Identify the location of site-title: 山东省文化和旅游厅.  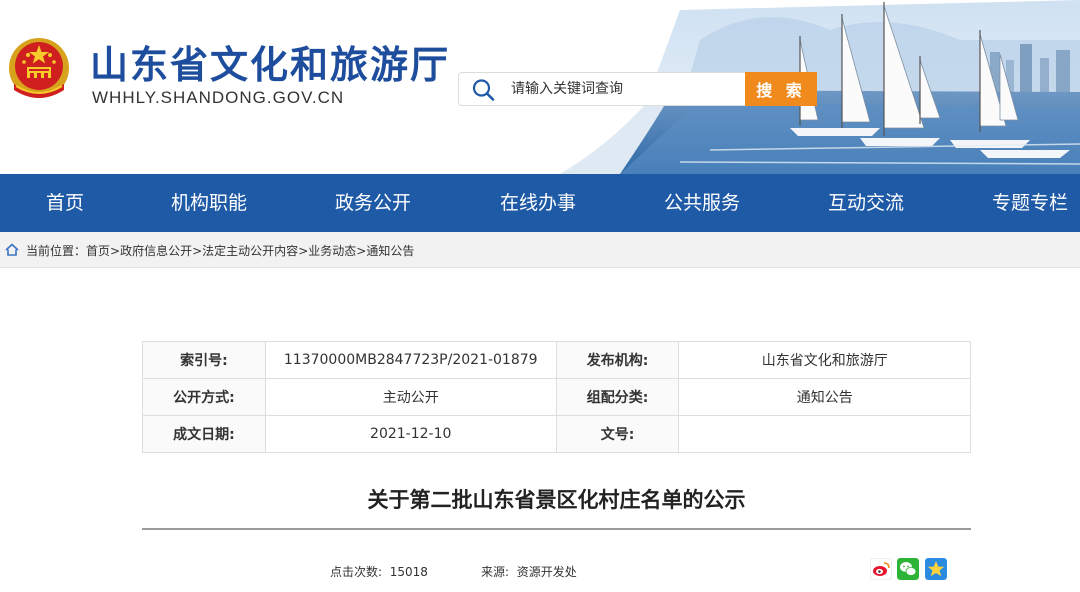
(270, 65).